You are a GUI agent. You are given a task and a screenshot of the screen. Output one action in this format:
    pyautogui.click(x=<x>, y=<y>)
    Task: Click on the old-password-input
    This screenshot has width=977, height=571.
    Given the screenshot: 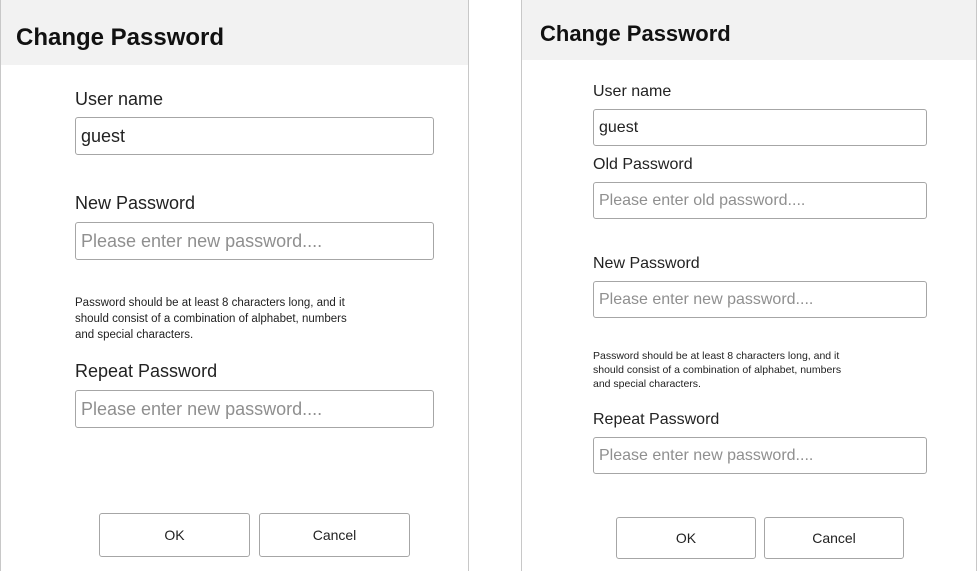 What is the action you would take?
    pyautogui.click(x=760, y=200)
    